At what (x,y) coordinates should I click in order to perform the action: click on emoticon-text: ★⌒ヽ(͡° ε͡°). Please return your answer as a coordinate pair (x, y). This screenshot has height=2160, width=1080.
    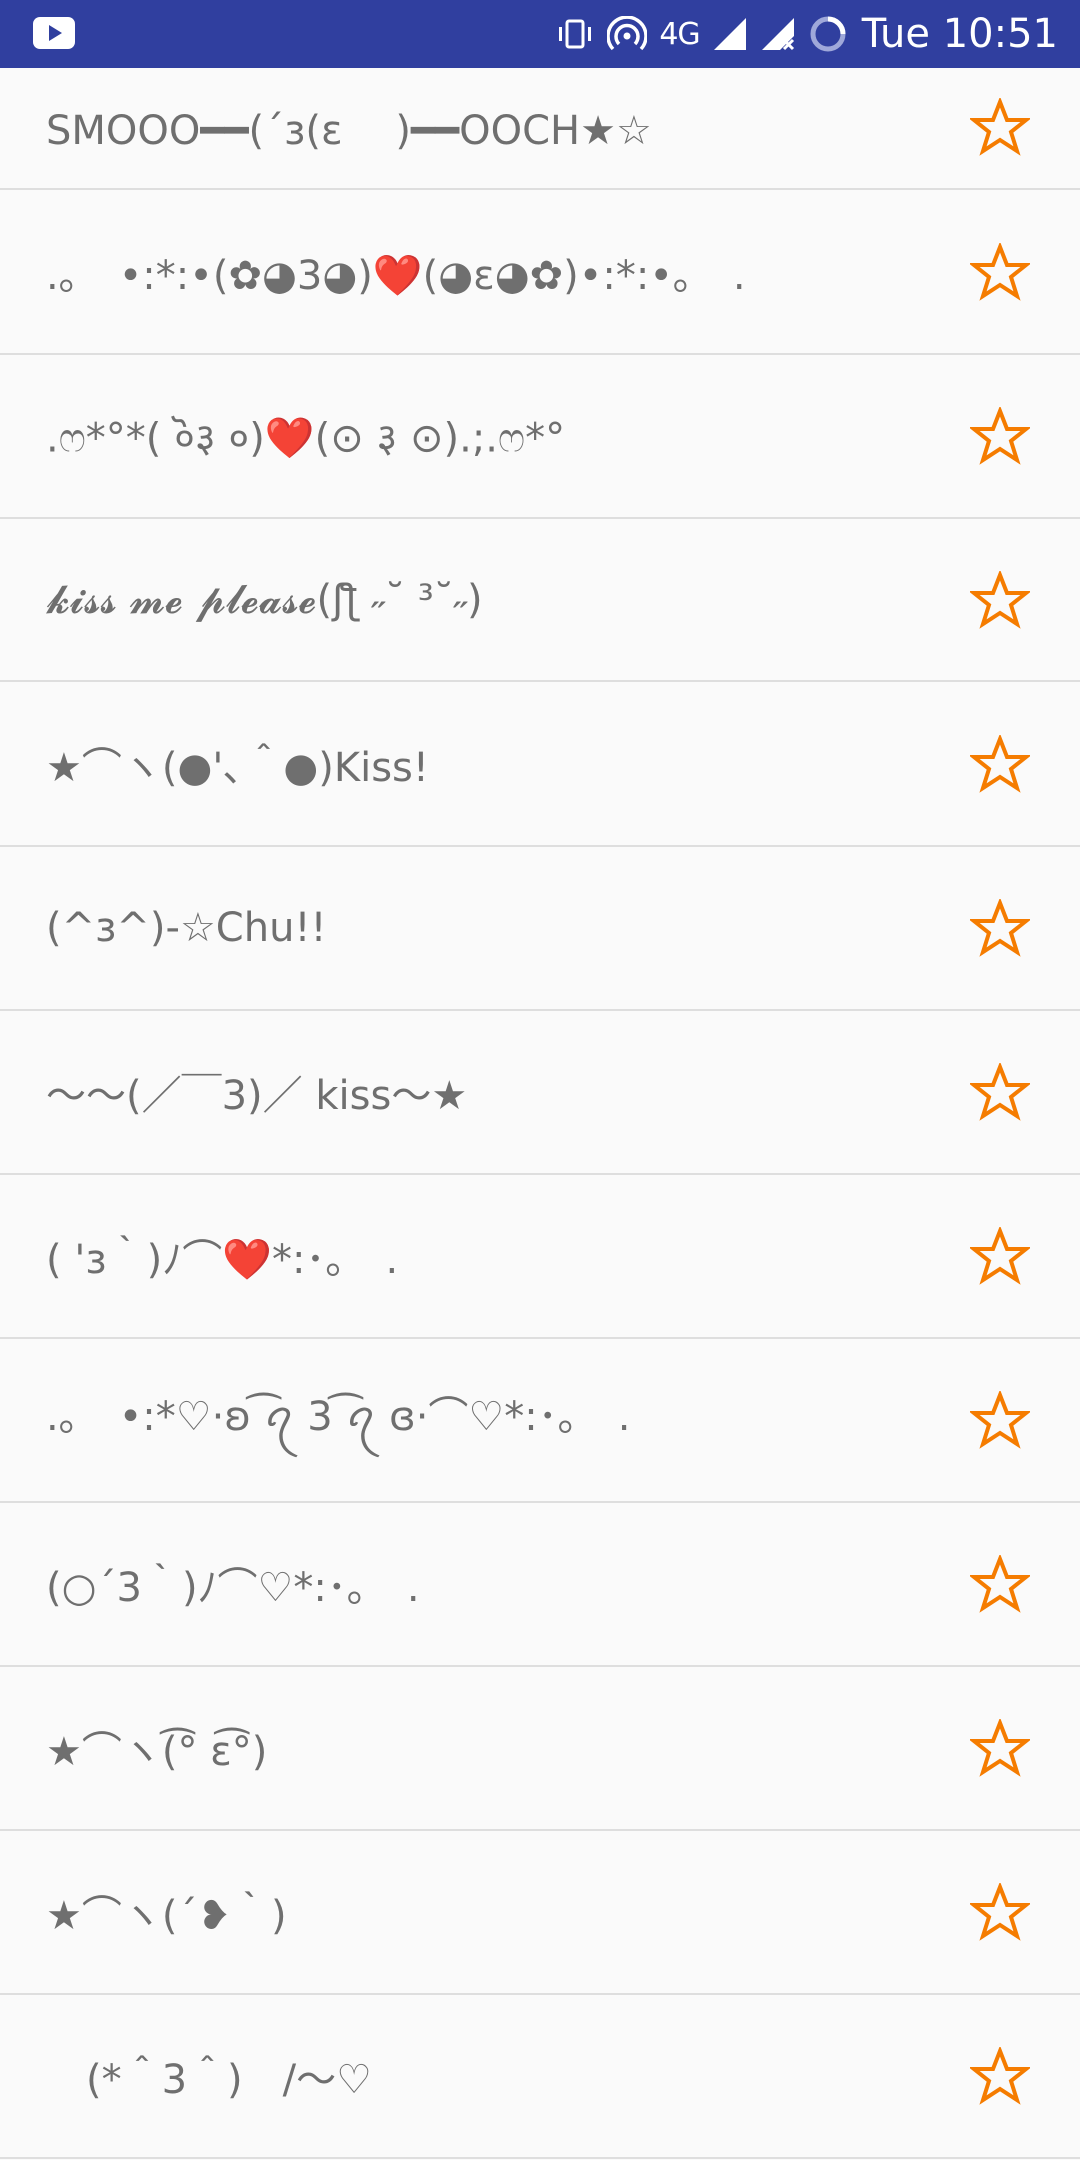
    Looking at the image, I should click on (157, 1752).